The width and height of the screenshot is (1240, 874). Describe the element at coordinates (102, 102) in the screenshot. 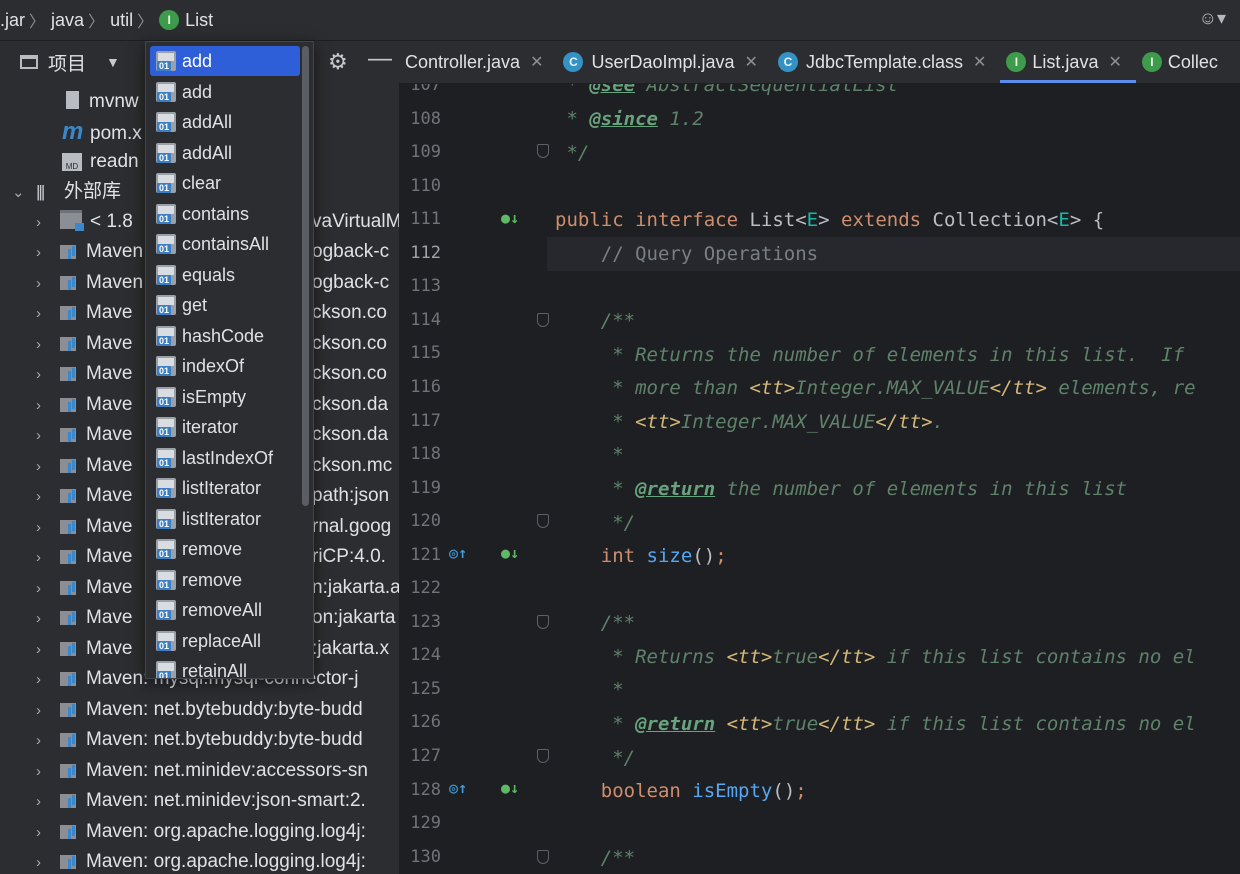

I see `tree-item-mvnw: mvnw` at that location.